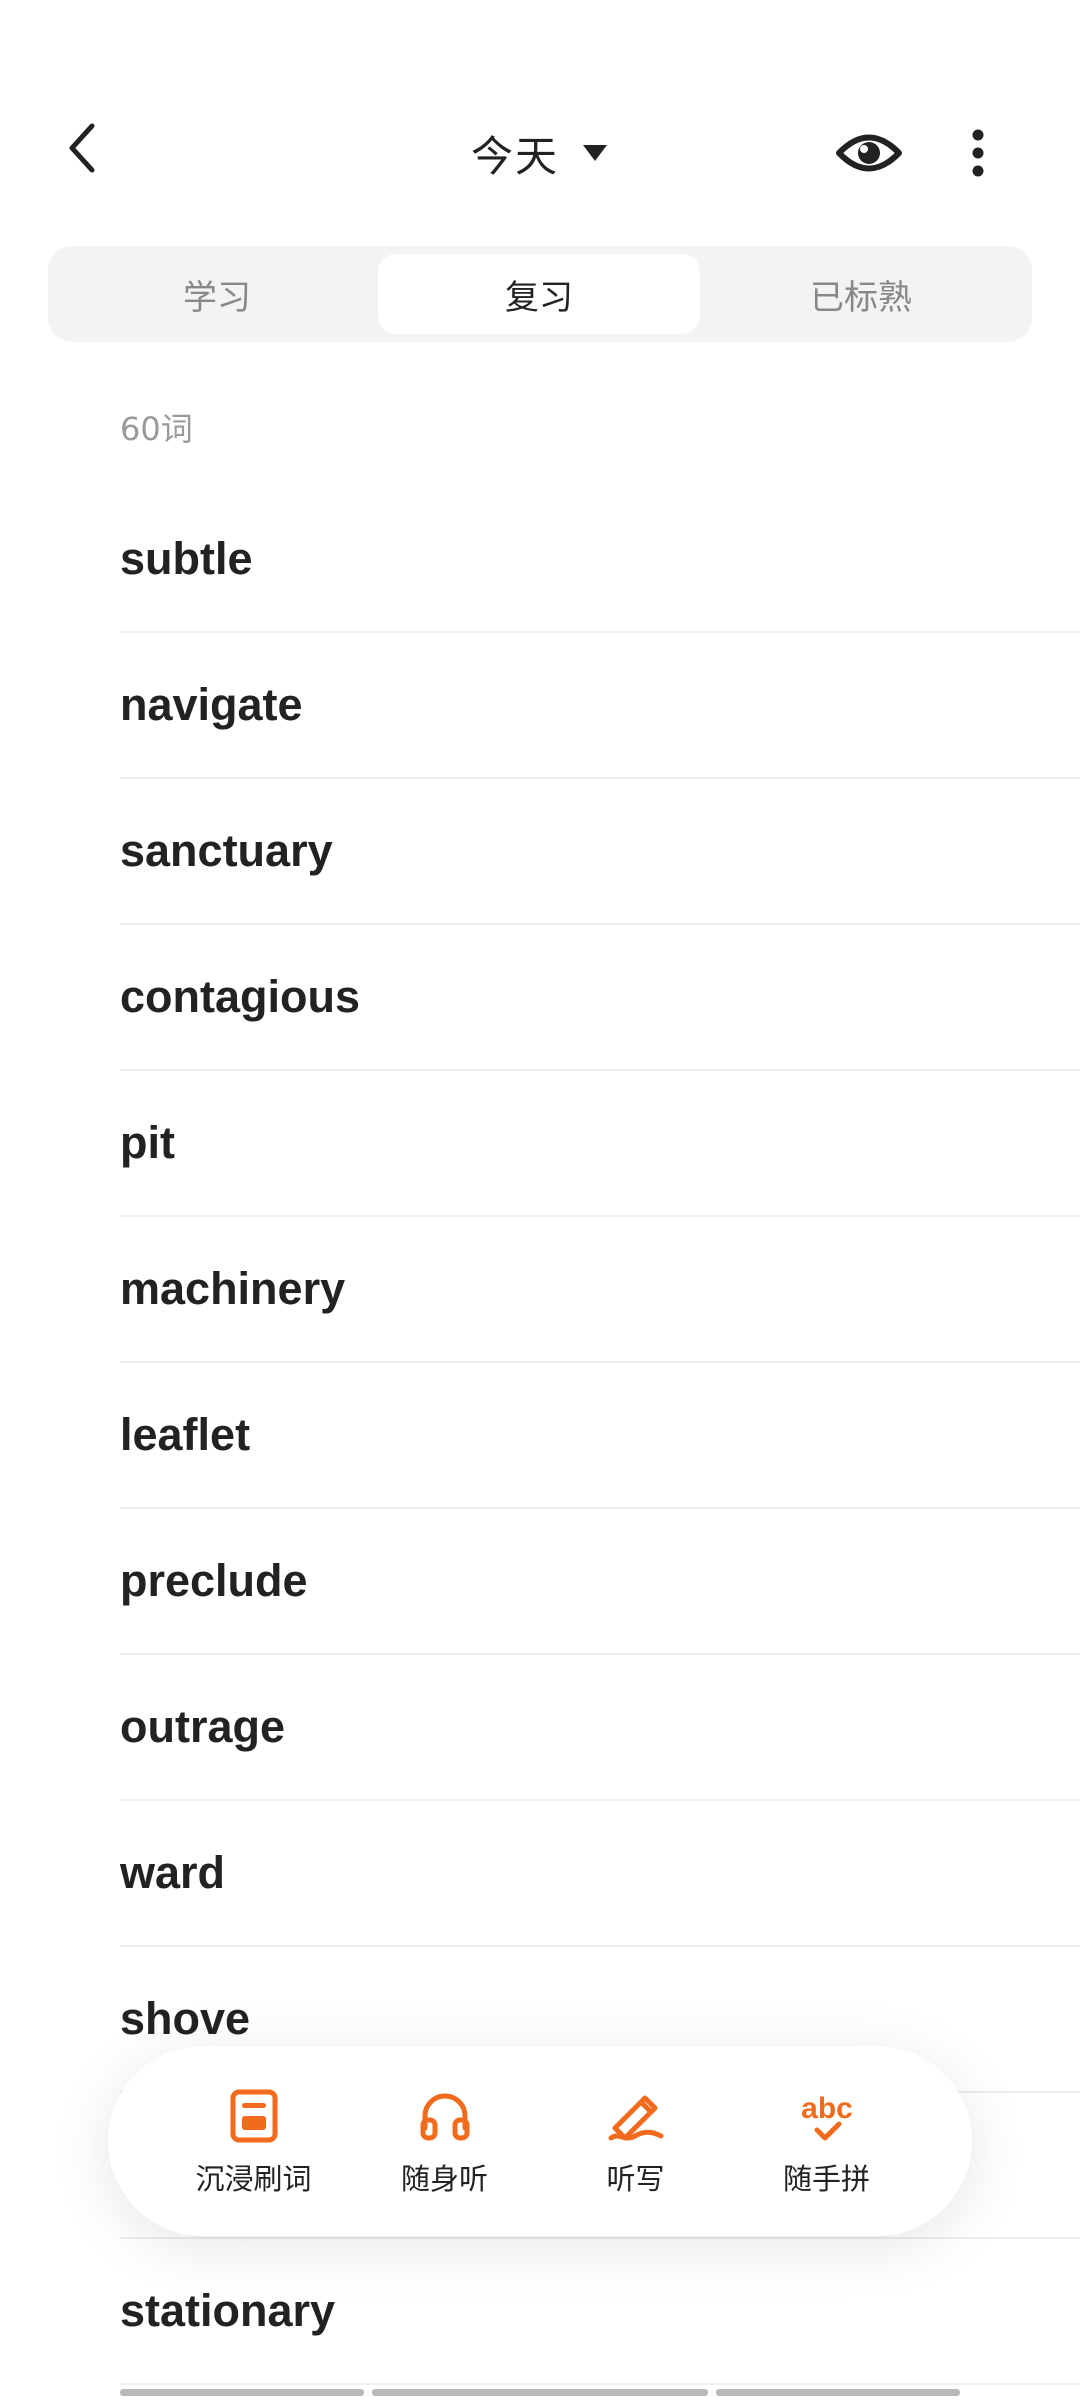 Image resolution: width=1080 pixels, height=2400 pixels. Describe the element at coordinates (635, 2118) in the screenshot. I see `pencil-icon` at that location.